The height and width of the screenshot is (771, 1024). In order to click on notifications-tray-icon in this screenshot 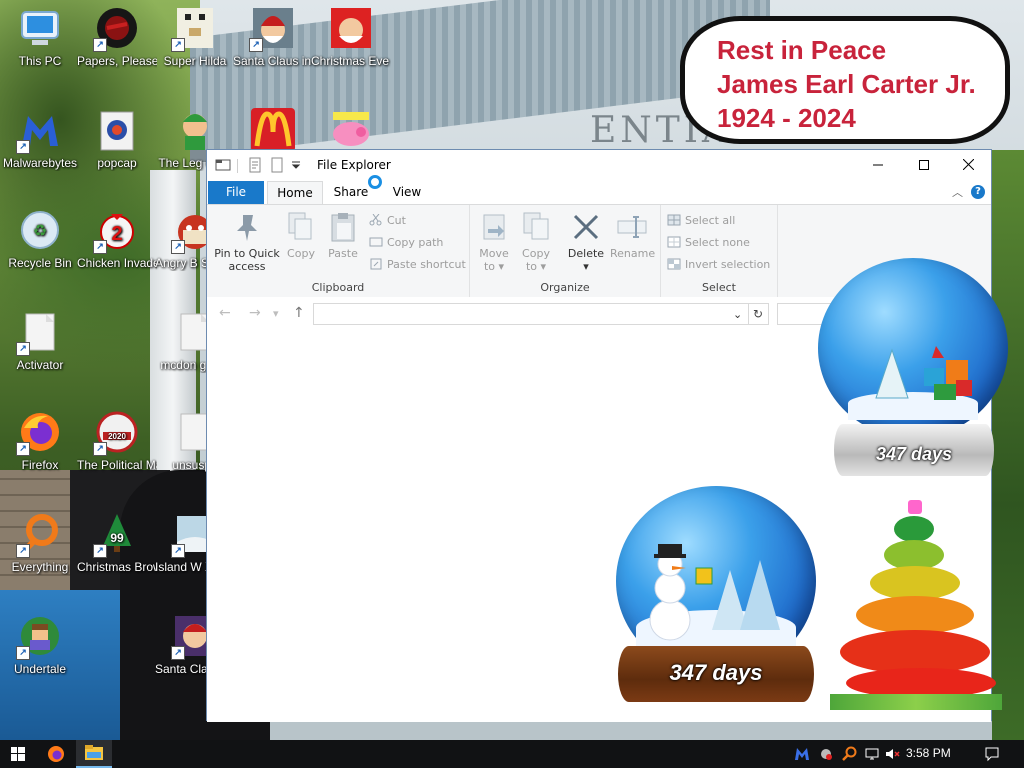, I will do `click(992, 754)`.